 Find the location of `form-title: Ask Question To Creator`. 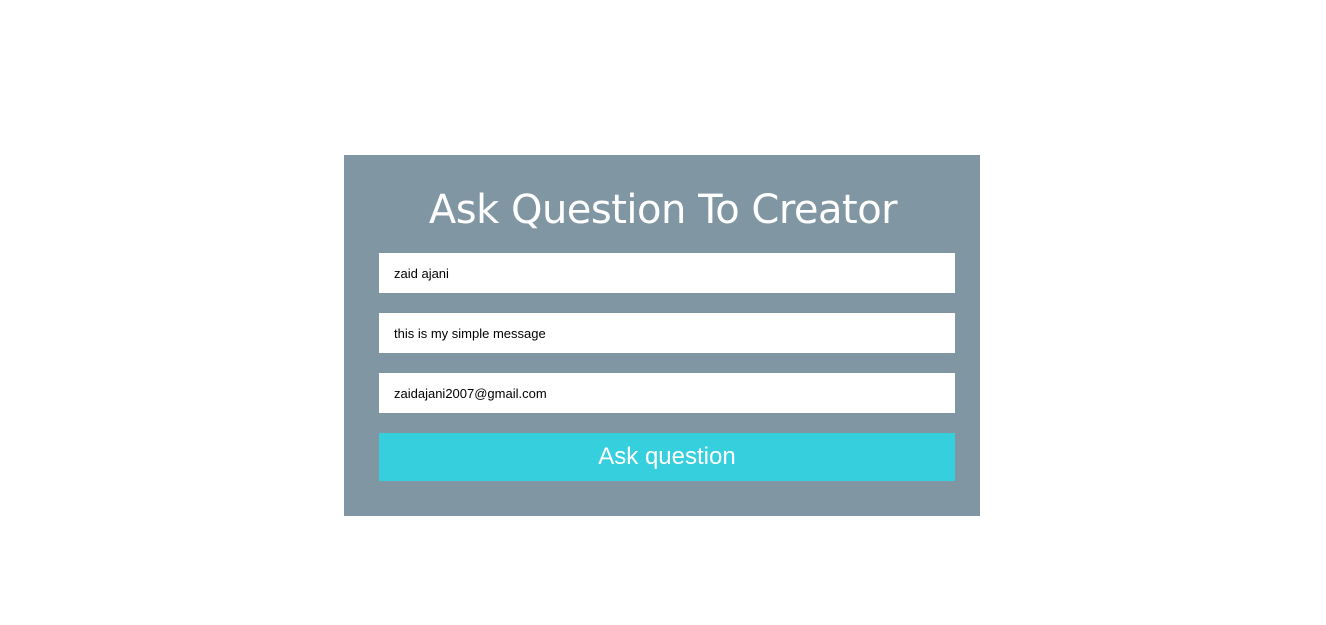

form-title: Ask Question To Creator is located at coordinates (663, 210).